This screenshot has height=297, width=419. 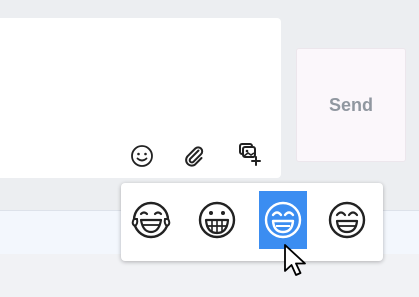 I want to click on emoji-option-tears-of-joy, so click(x=151, y=220).